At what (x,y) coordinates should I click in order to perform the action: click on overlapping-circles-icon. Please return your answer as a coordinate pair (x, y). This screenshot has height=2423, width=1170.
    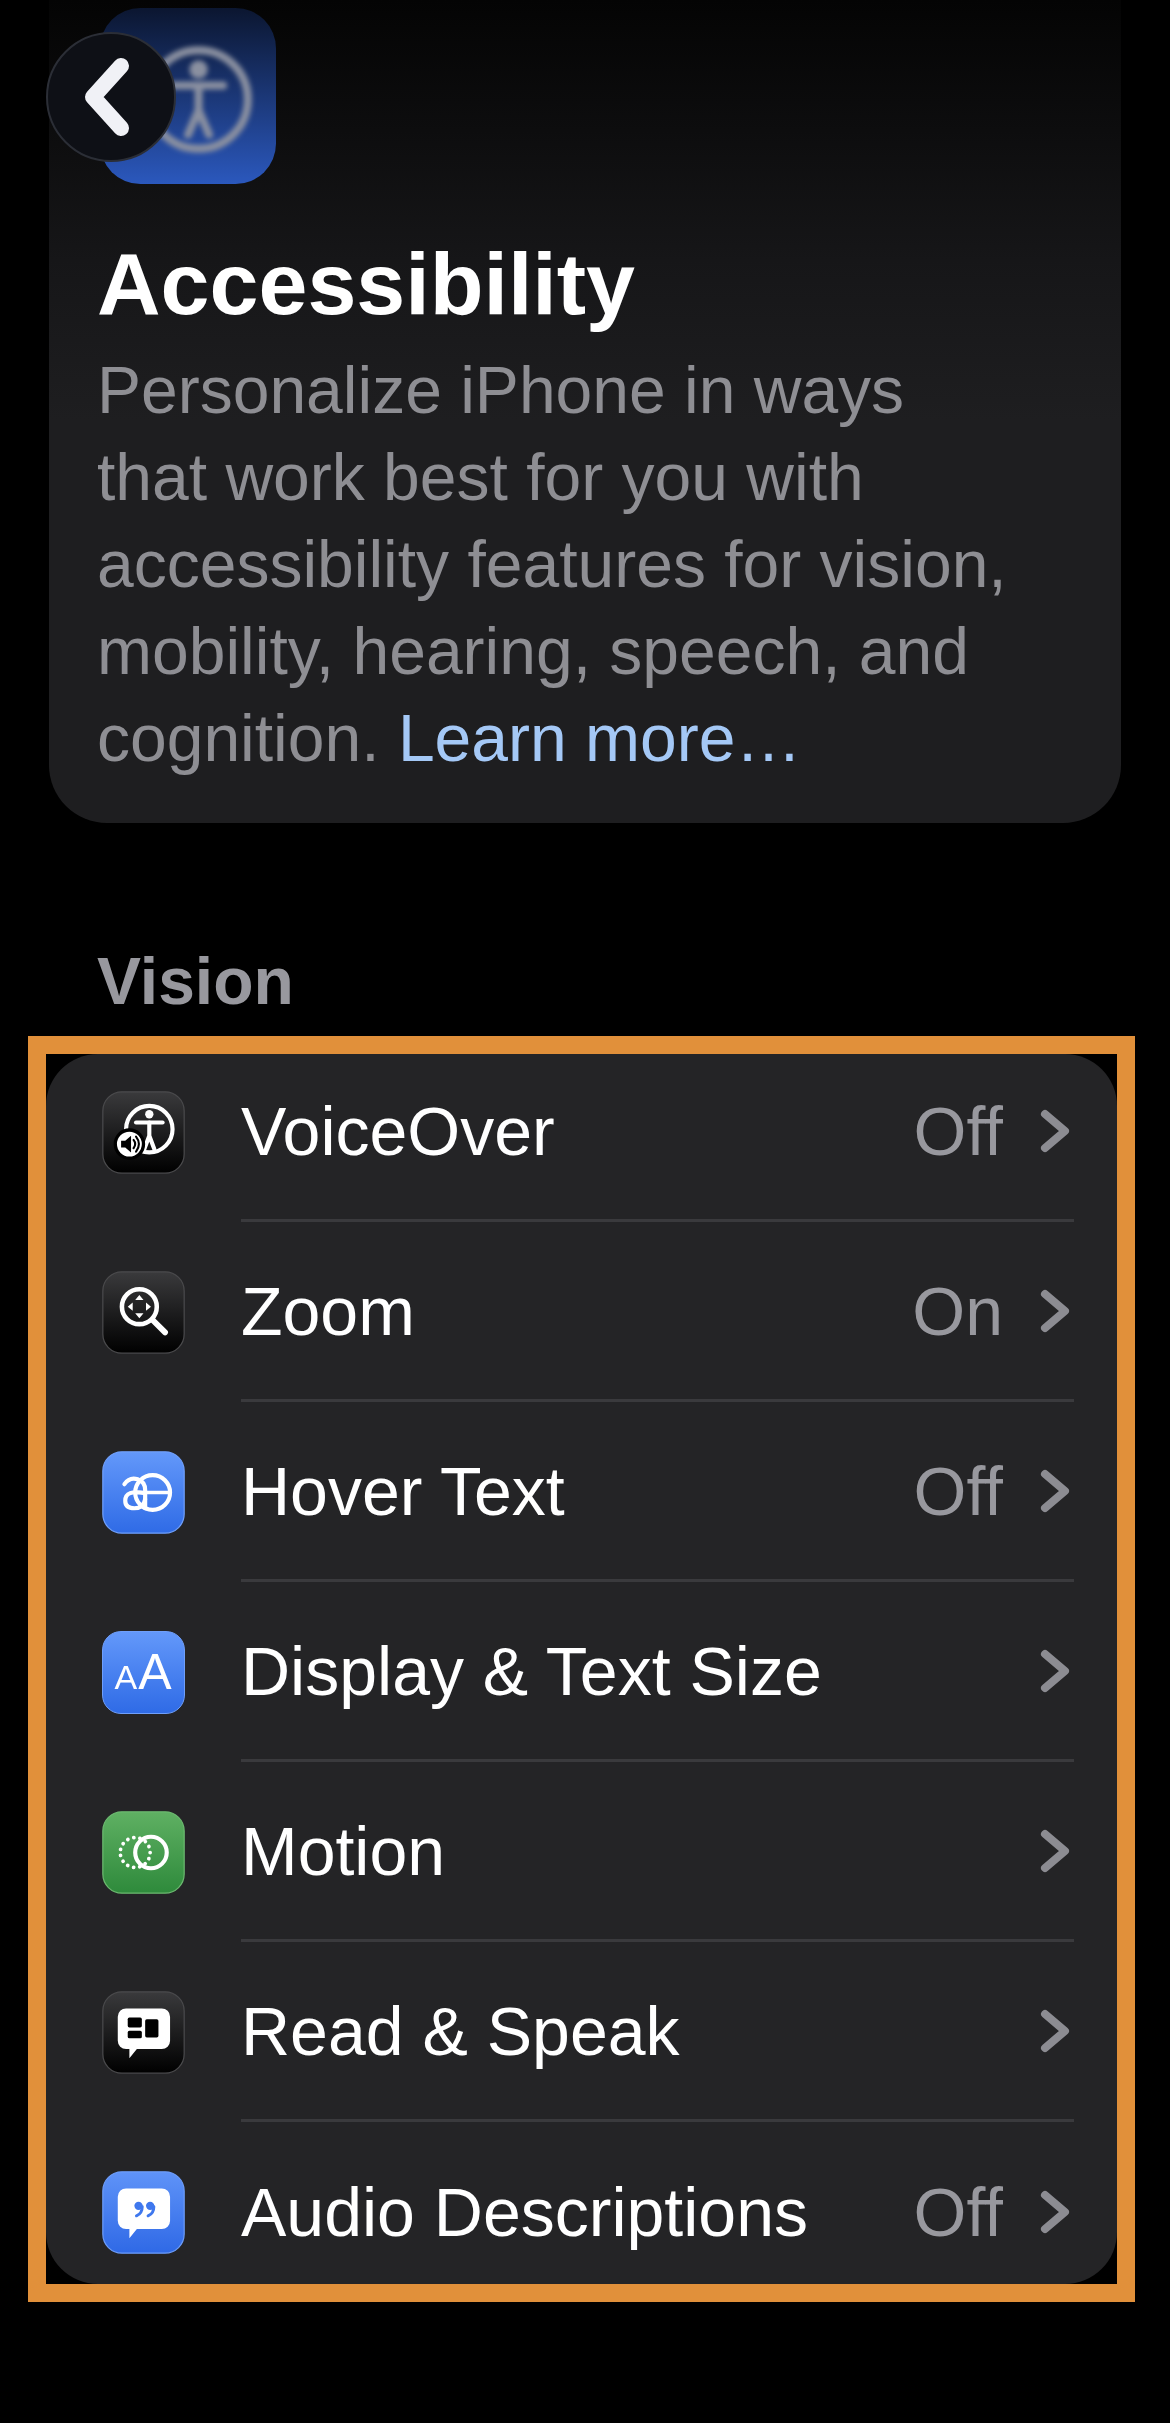
    Looking at the image, I should click on (143, 1852).